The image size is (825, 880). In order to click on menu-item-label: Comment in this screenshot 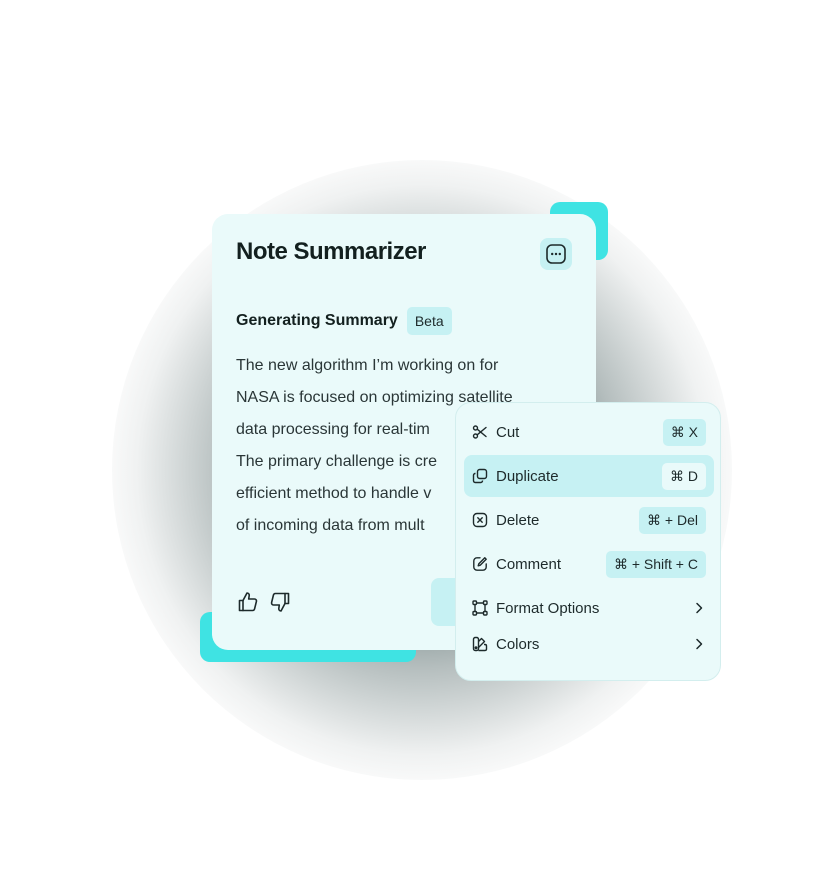, I will do `click(529, 564)`.